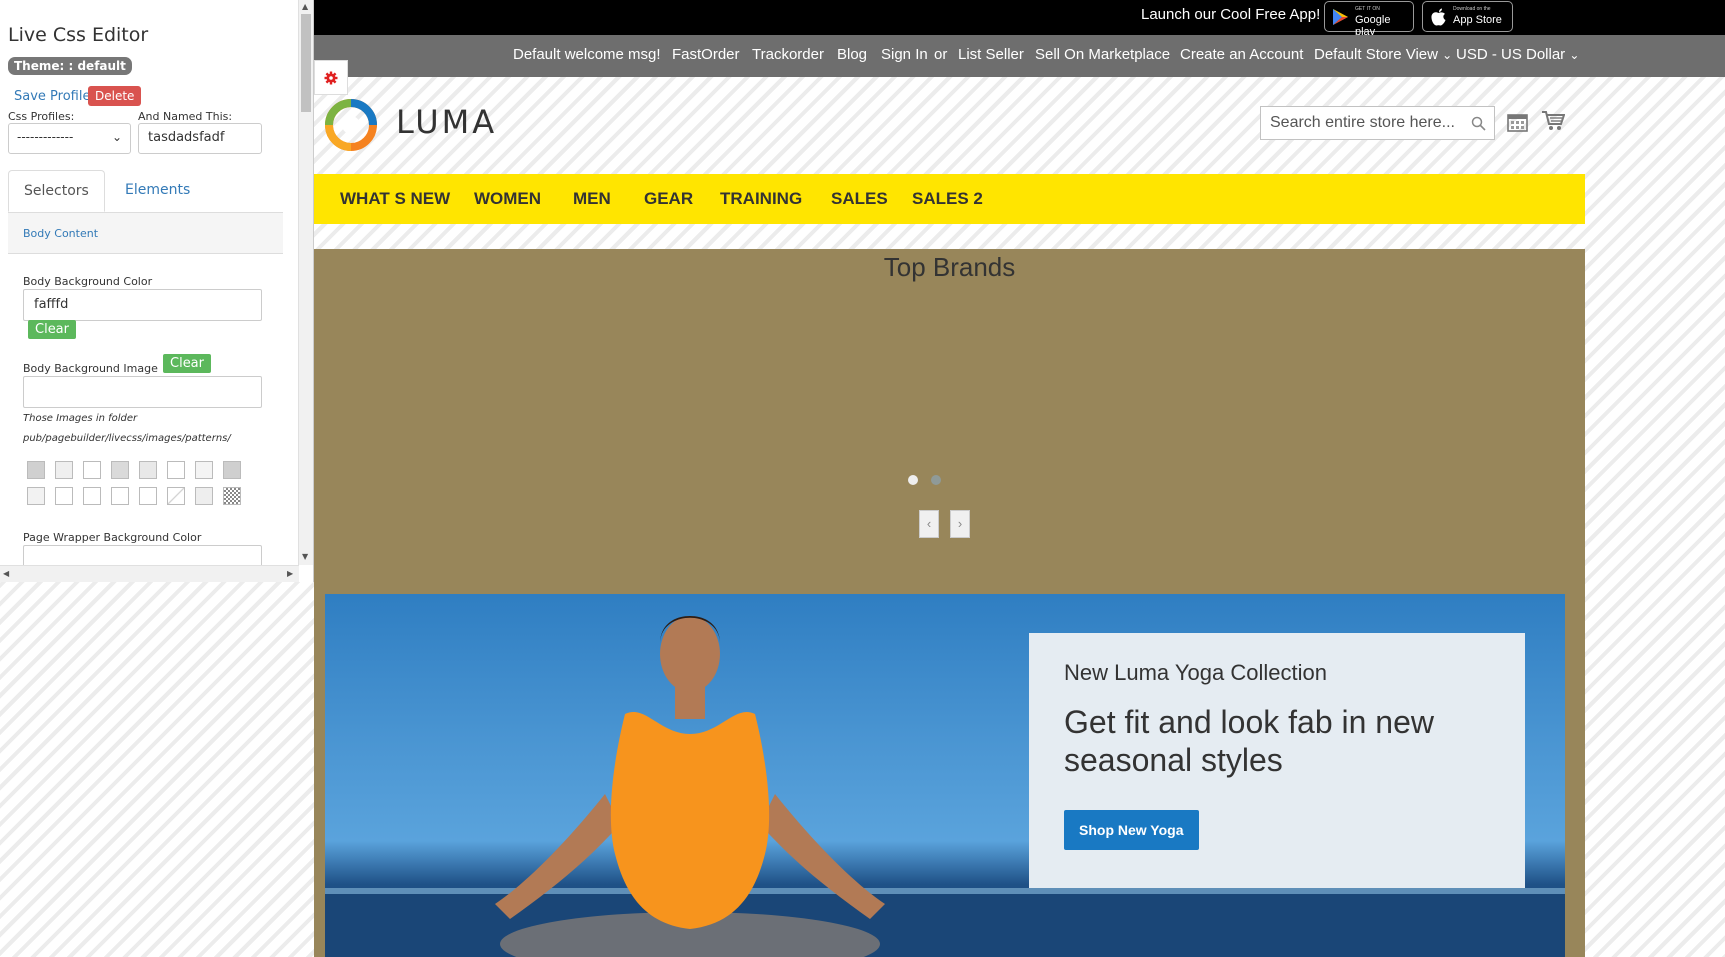  I want to click on promo-text: Launch our Cool Free App!, so click(1231, 14).